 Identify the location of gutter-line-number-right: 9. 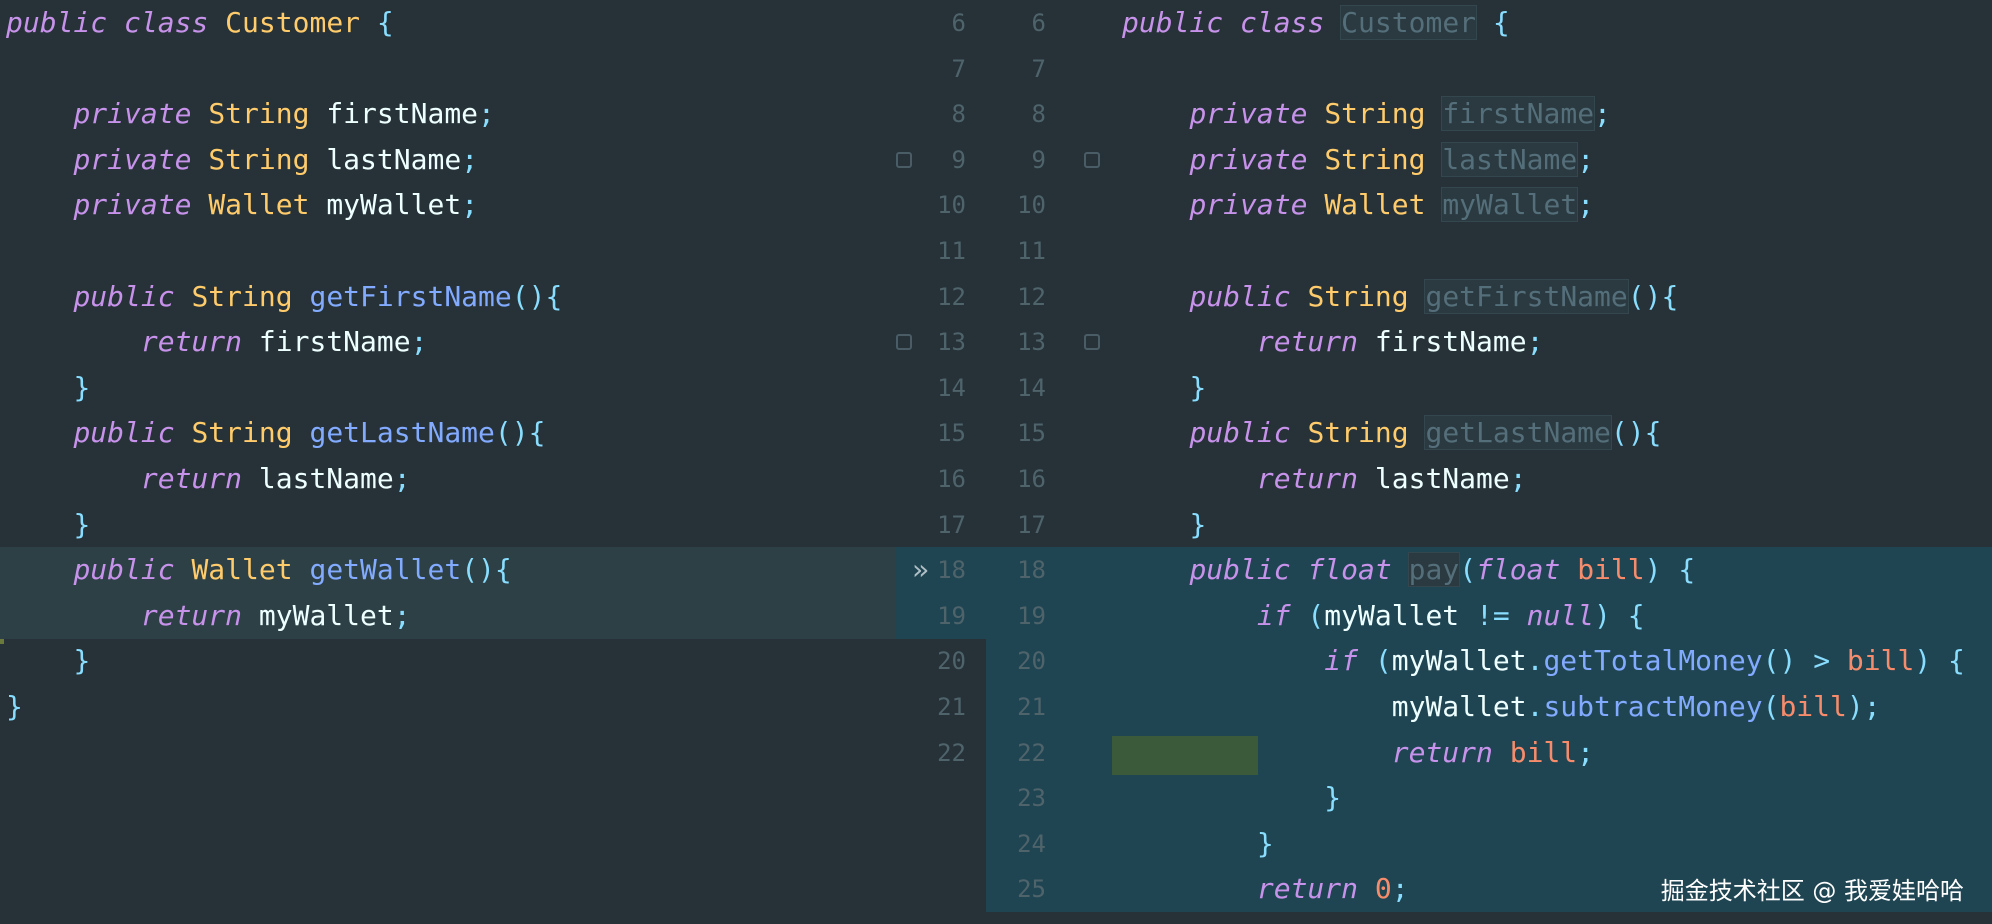
(1038, 159).